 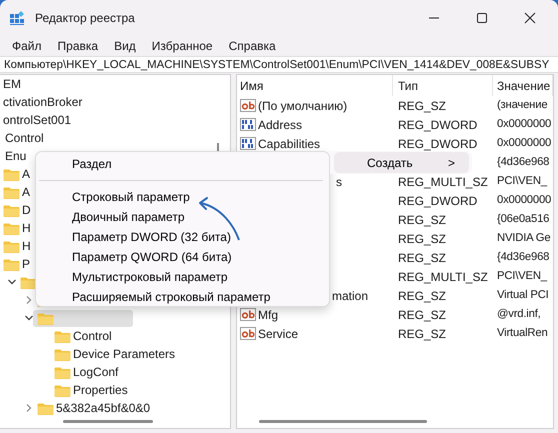 I want to click on menu-item: Файл, so click(x=27, y=46).